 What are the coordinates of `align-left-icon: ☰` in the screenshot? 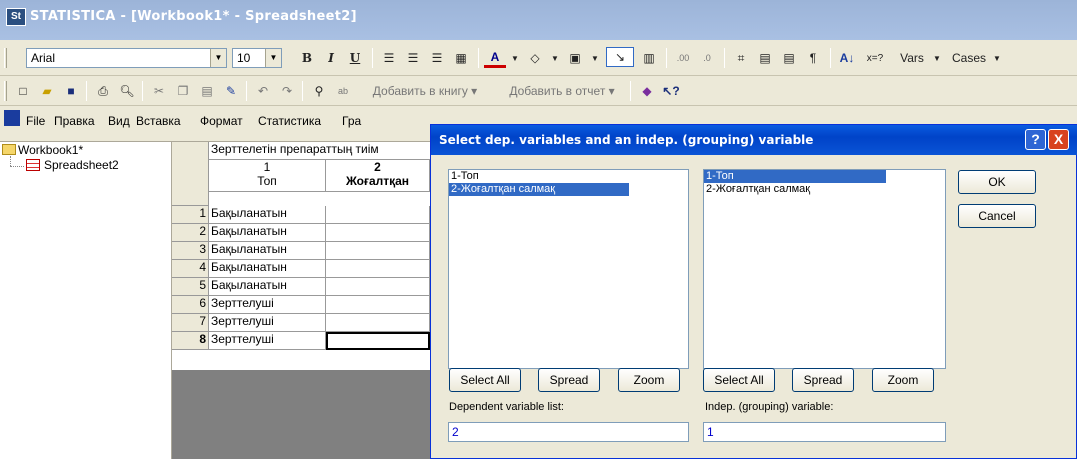 It's located at (389, 58).